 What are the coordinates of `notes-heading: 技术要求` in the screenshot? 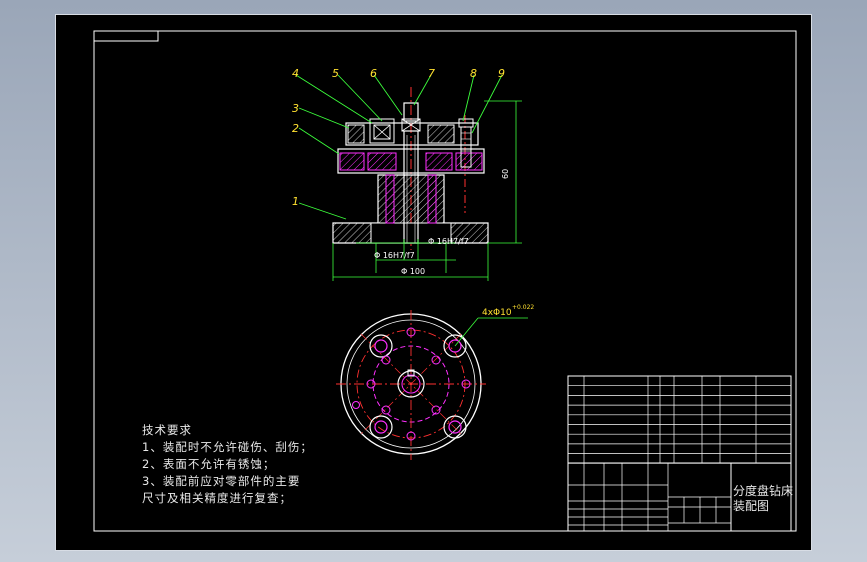 It's located at (167, 430).